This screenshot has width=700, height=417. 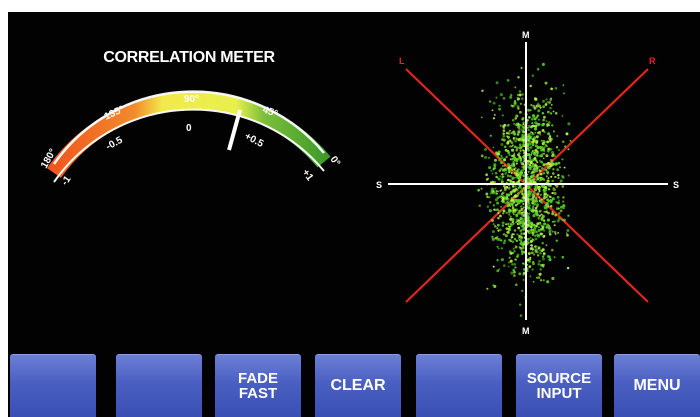 I want to click on menu-button: MENU, so click(x=657, y=385).